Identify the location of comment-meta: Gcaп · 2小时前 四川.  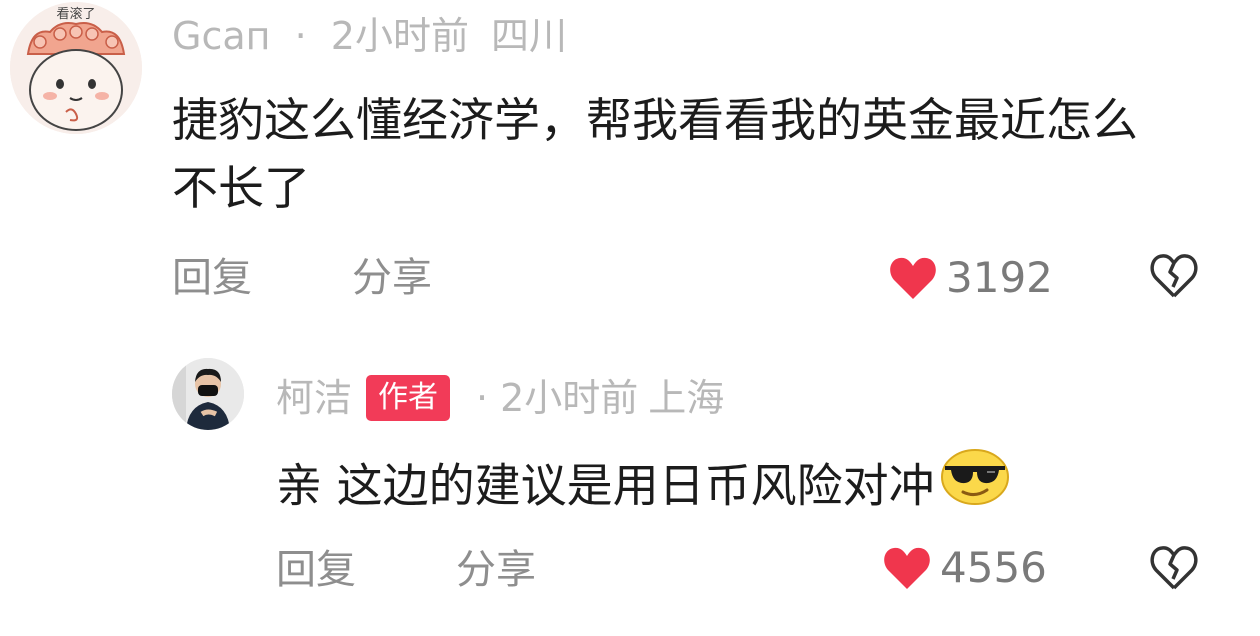
(369, 36).